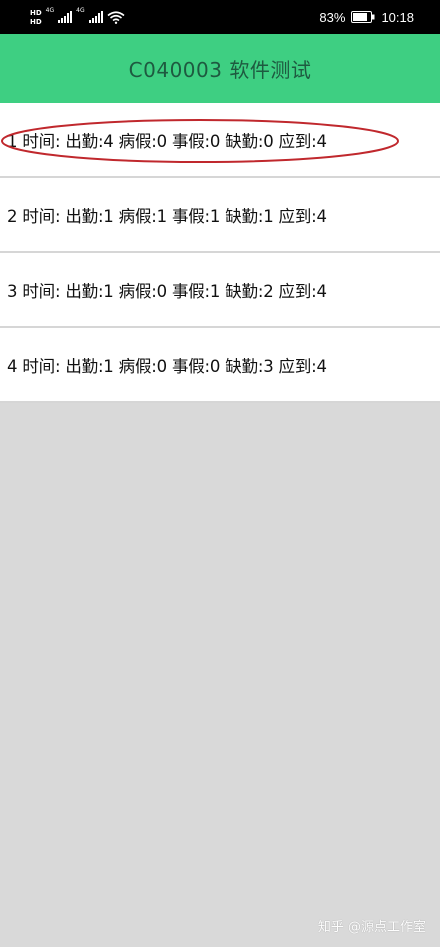  Describe the element at coordinates (77, 17) in the screenshot. I see `status-icons-left: HD HD 4G 4G` at that location.